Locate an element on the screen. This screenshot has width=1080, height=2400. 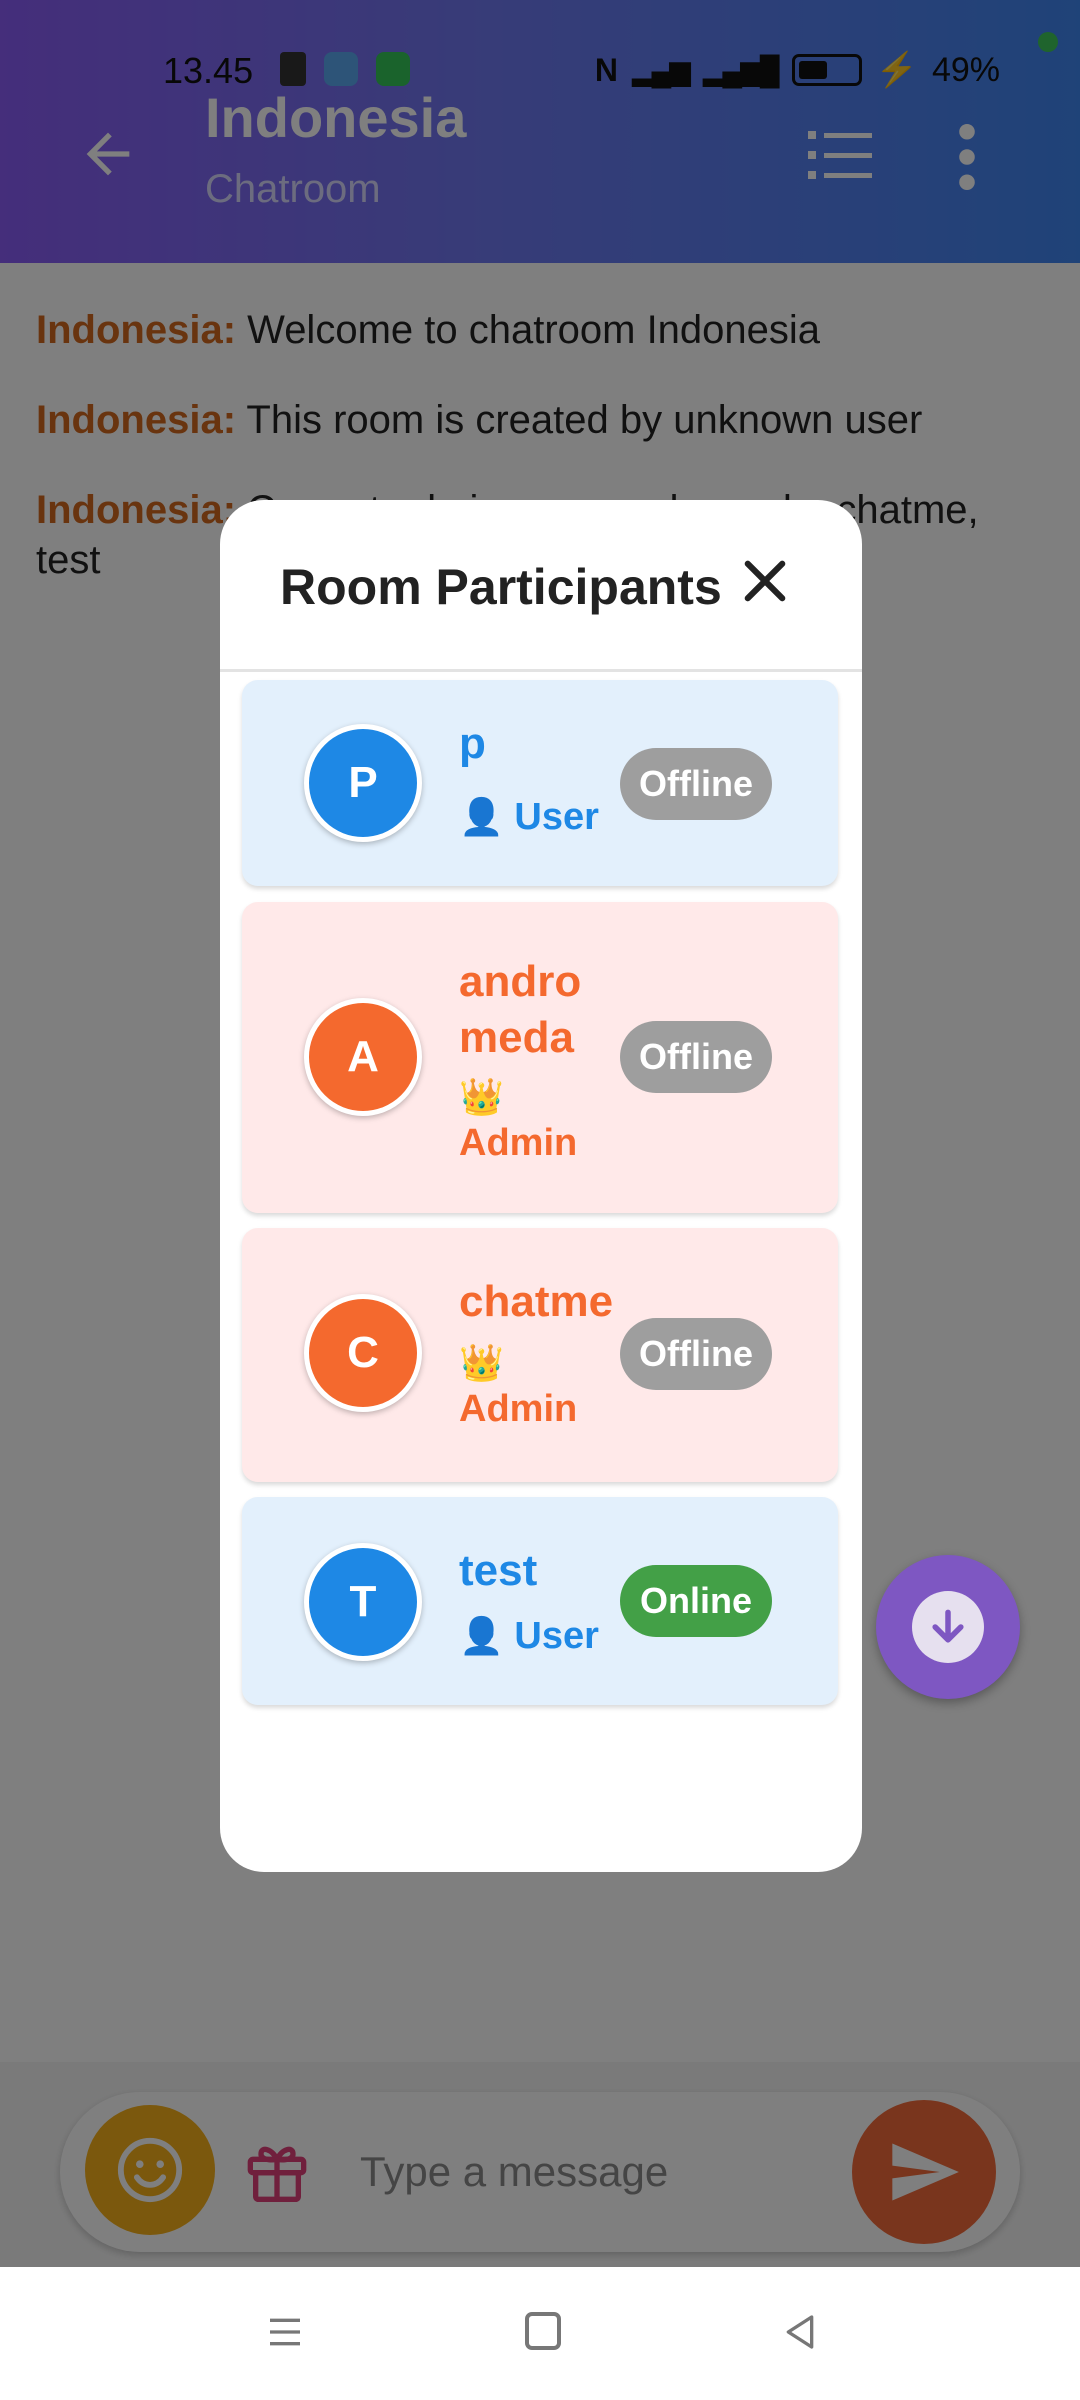
participant-name: chatme is located at coordinates (536, 1301).